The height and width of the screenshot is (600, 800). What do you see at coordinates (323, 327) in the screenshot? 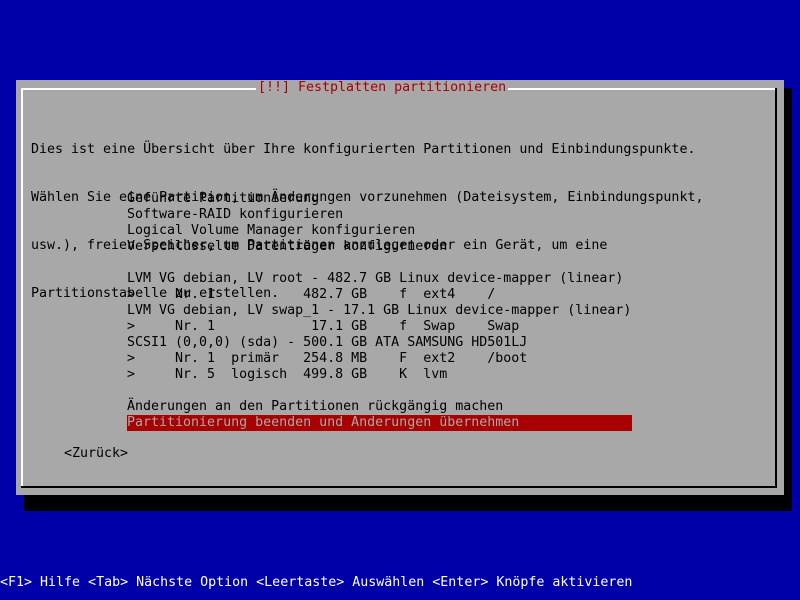
I see `partition-swap-nr1: > Nr. 1 17.1 GB f Swap Swap` at bounding box center [323, 327].